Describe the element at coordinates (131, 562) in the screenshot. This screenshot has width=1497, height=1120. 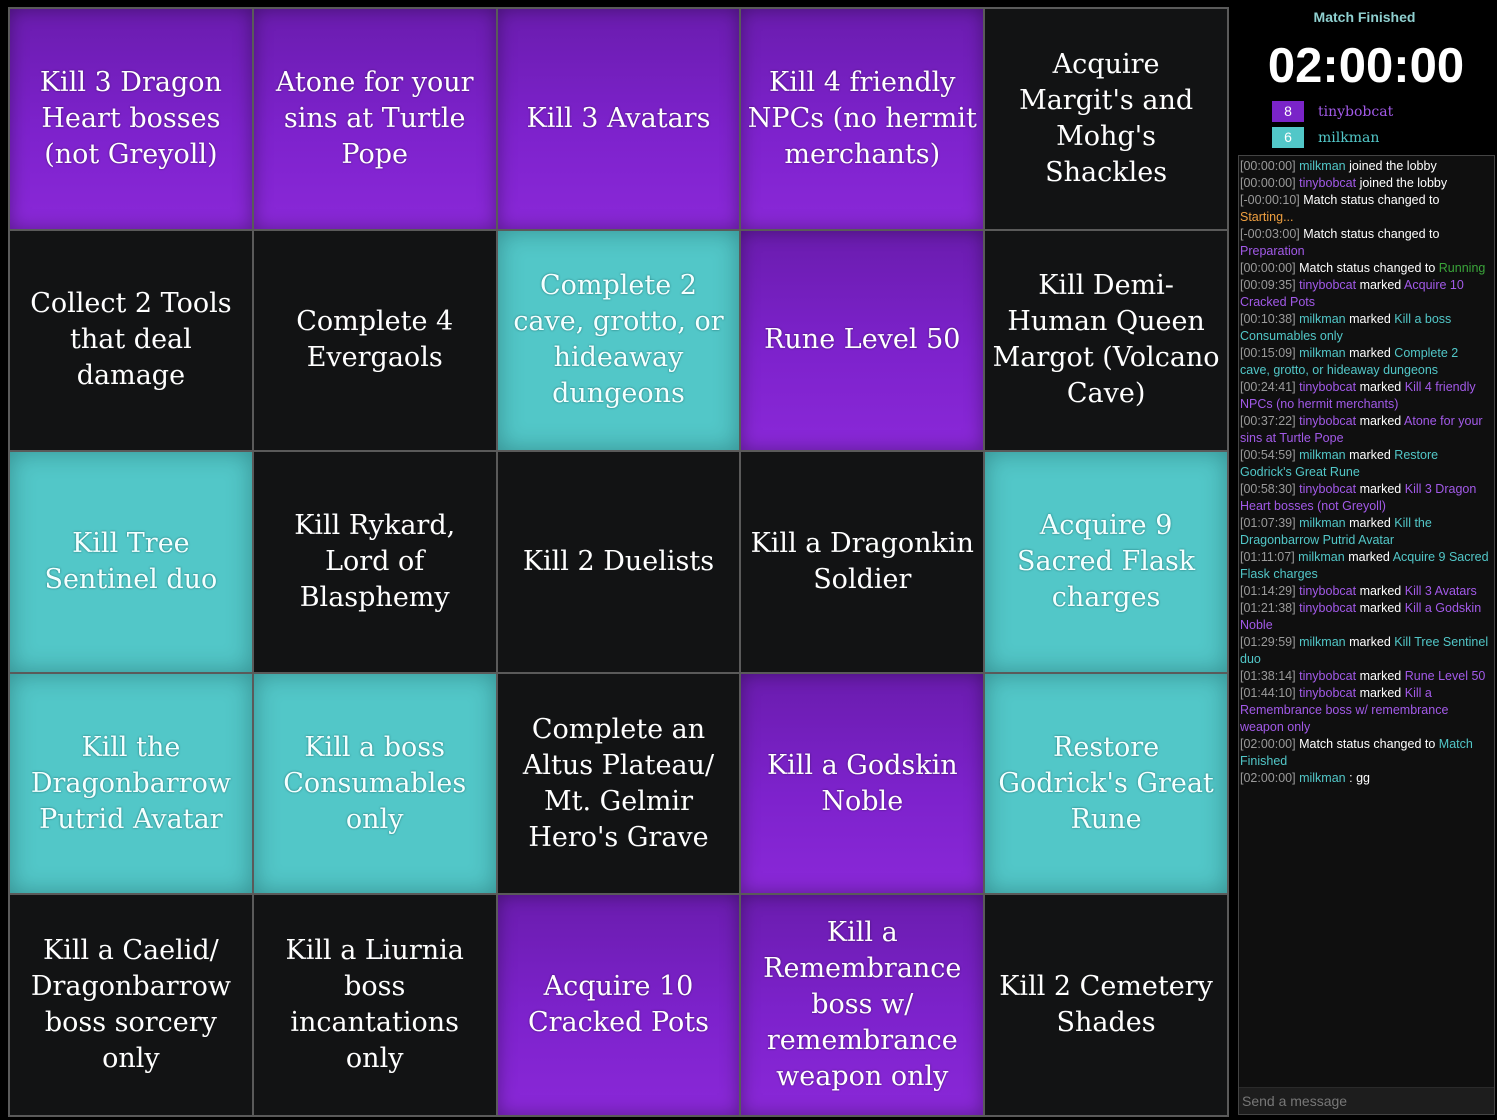
I see `board-cell: Kill Tree Sentinel duo` at that location.